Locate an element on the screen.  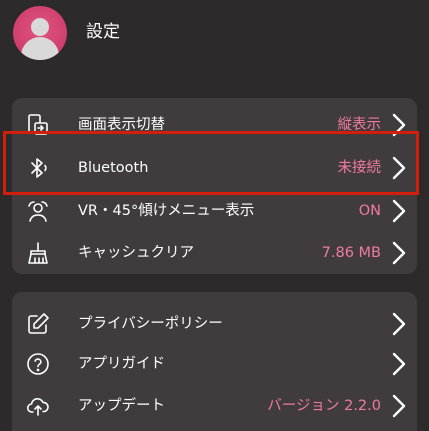
setting-value: ON is located at coordinates (369, 211).